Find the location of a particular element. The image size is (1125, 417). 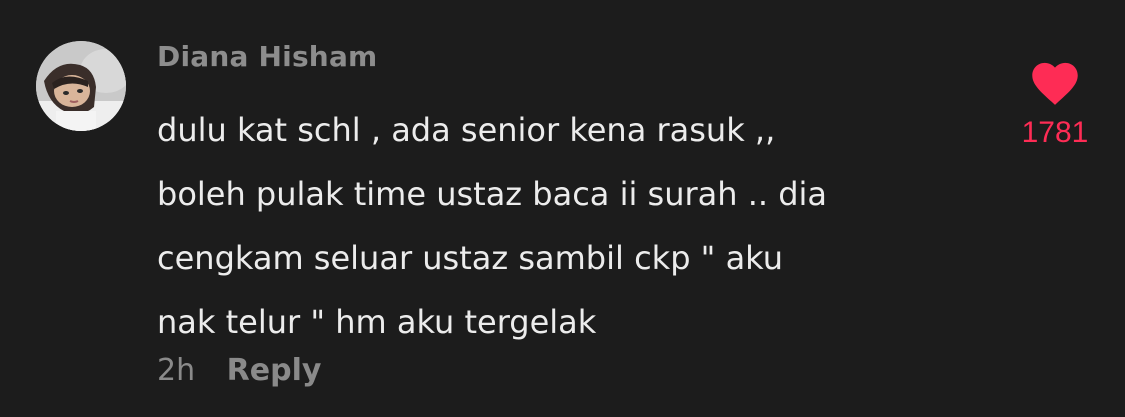

like-count: 1781 is located at coordinates (1055, 132).